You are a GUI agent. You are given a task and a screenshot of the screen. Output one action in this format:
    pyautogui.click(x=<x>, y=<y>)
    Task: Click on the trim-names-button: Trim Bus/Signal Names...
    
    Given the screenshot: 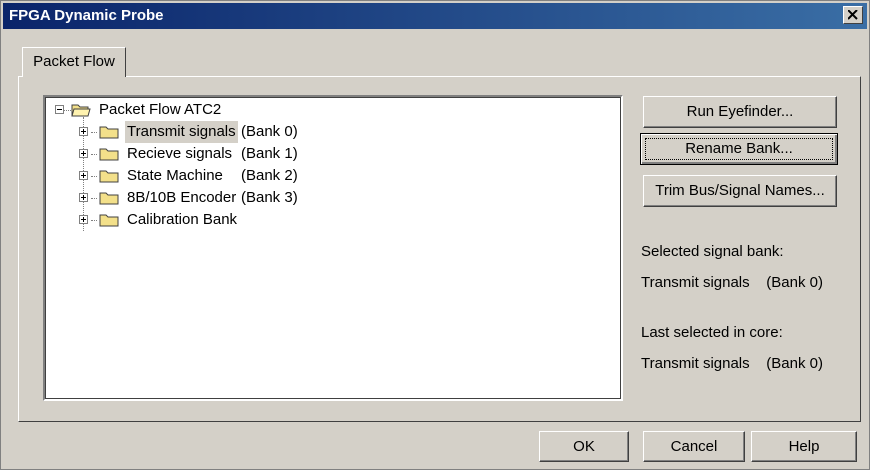 What is the action you would take?
    pyautogui.click(x=740, y=191)
    